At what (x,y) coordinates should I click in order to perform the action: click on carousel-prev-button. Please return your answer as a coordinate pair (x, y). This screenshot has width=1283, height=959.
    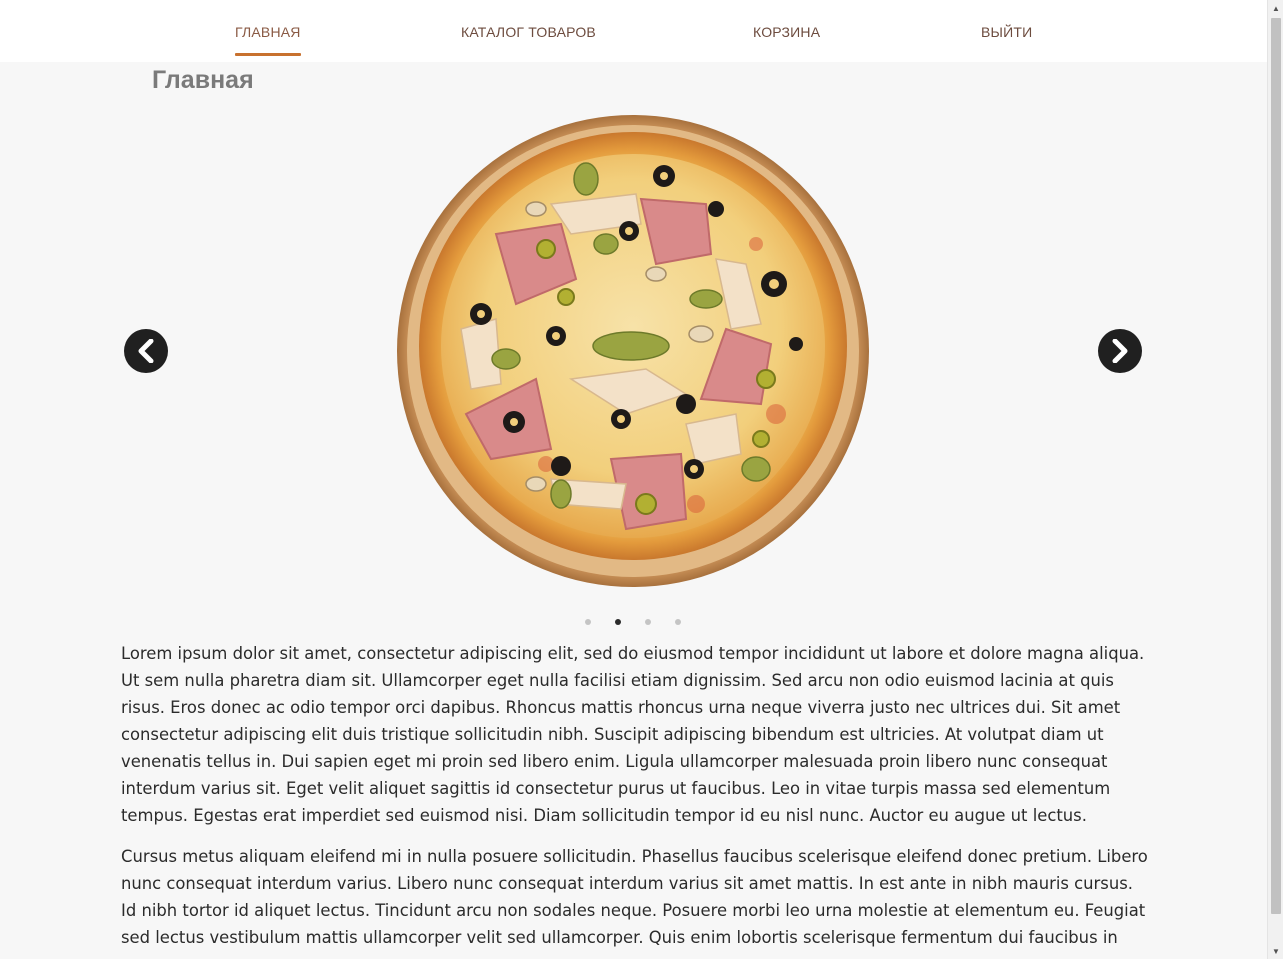
    Looking at the image, I should click on (146, 351).